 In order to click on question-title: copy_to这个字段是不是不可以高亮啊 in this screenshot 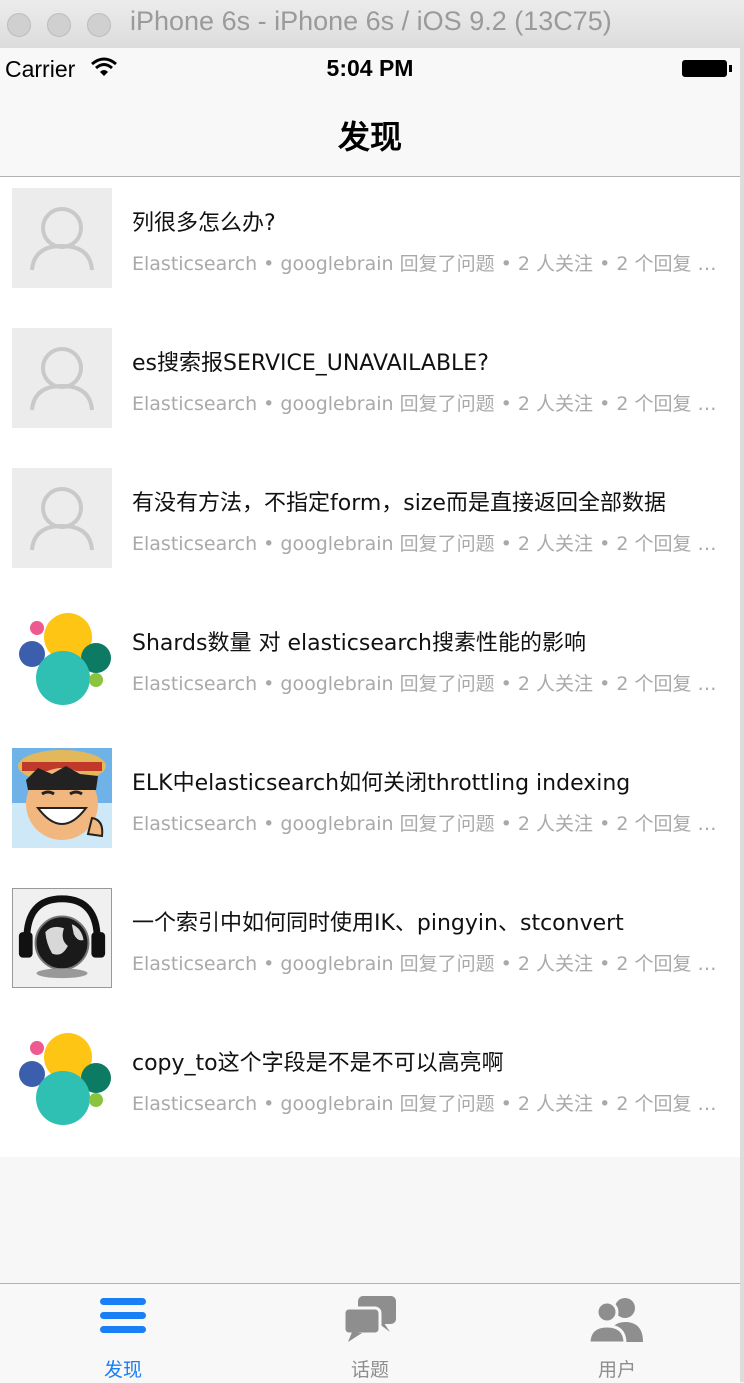, I will do `click(427, 1061)`.